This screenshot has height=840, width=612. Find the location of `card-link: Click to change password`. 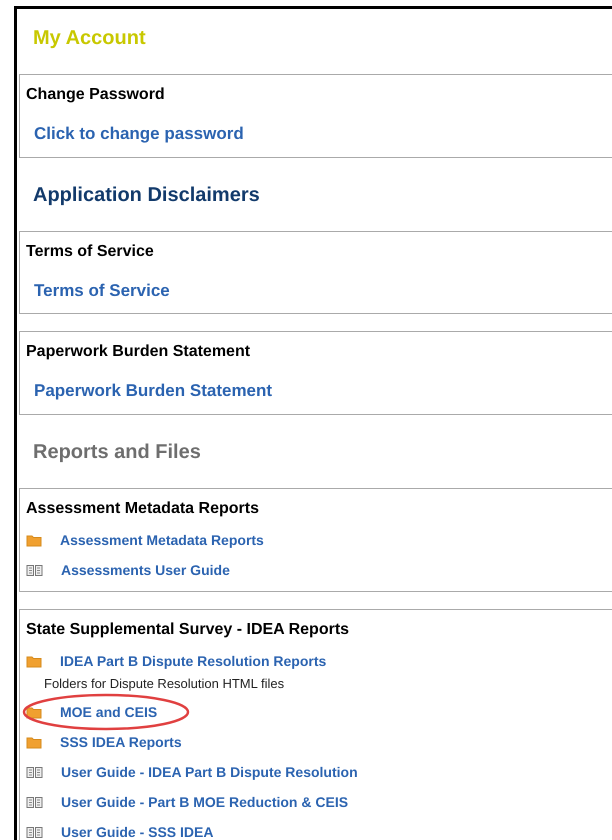

card-link: Click to change password is located at coordinates (323, 133).